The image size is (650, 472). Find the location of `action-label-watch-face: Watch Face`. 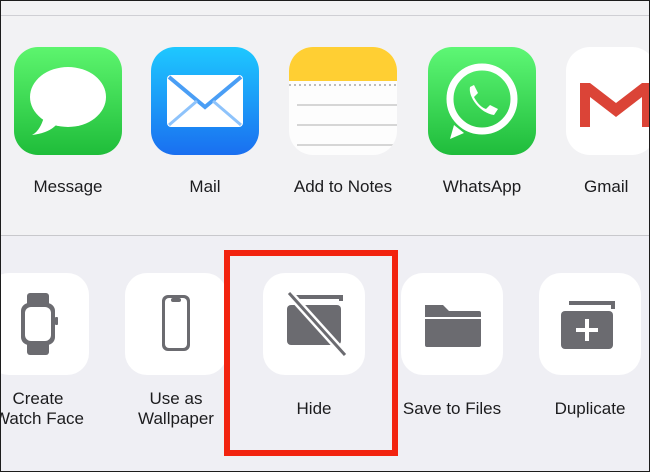

action-label-watch-face: Watch Face is located at coordinates (42, 418).